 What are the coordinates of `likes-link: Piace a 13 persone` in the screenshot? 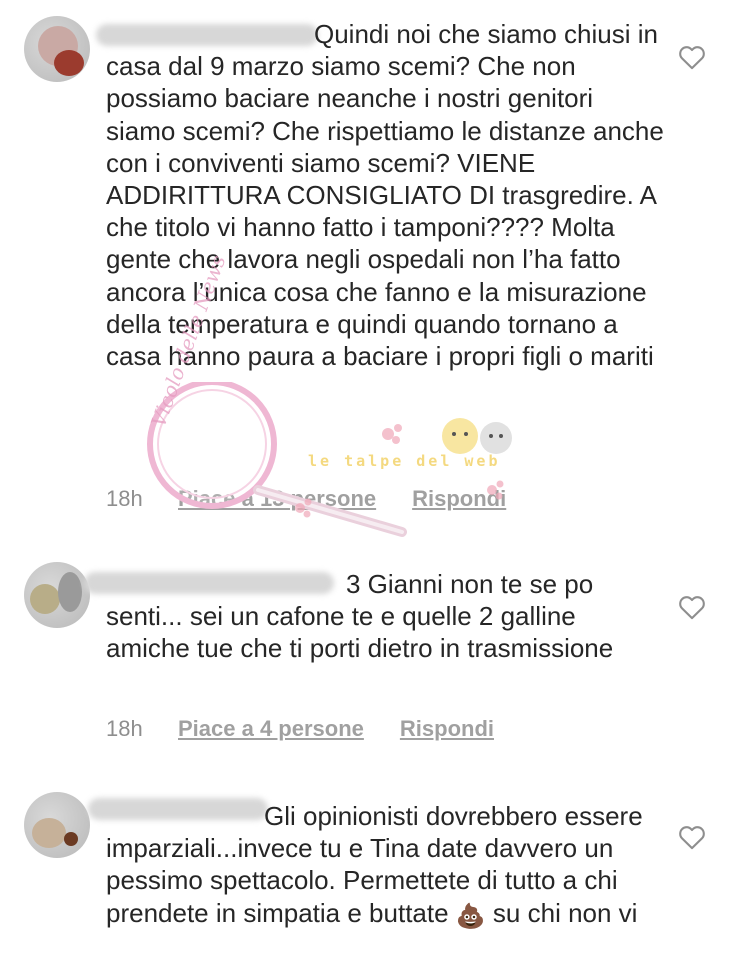 It's located at (277, 499).